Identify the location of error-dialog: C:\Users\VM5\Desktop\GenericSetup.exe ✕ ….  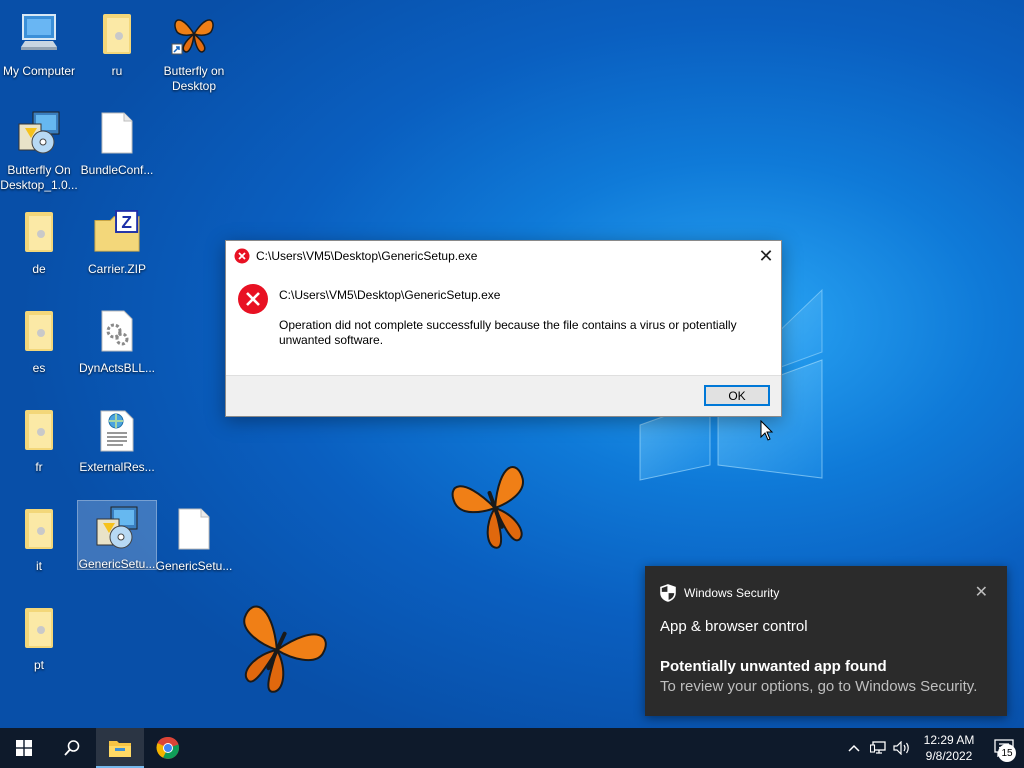
(503, 328).